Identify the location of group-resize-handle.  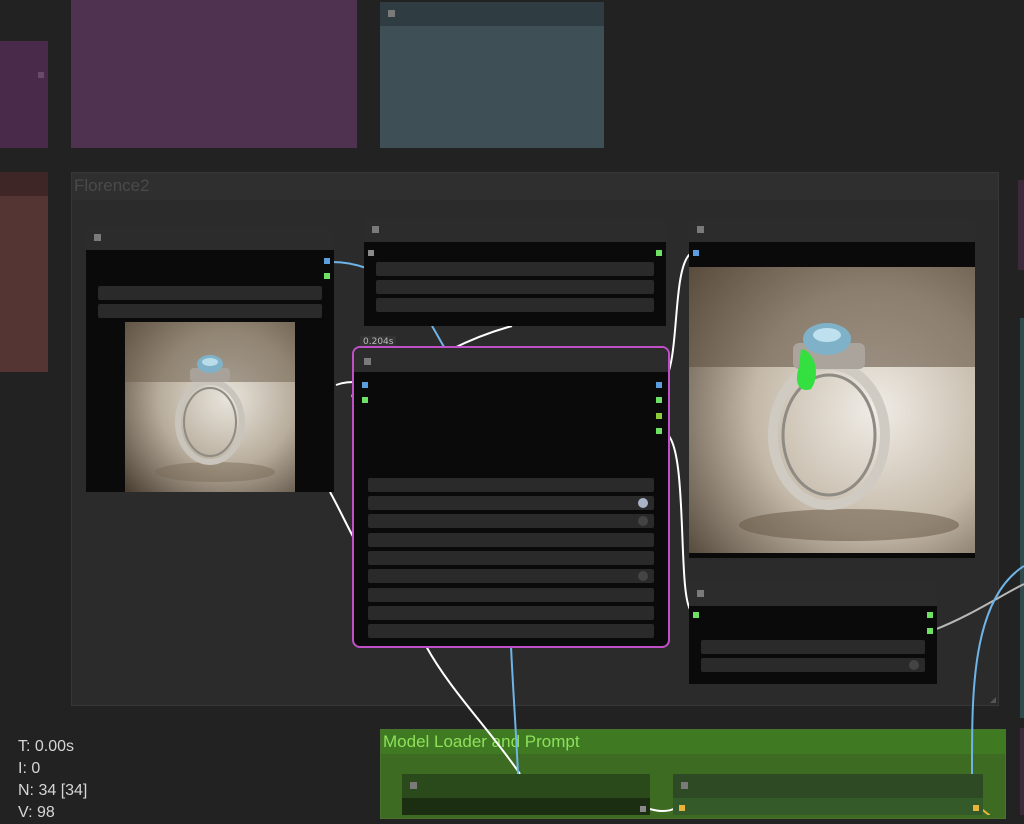
(993, 700).